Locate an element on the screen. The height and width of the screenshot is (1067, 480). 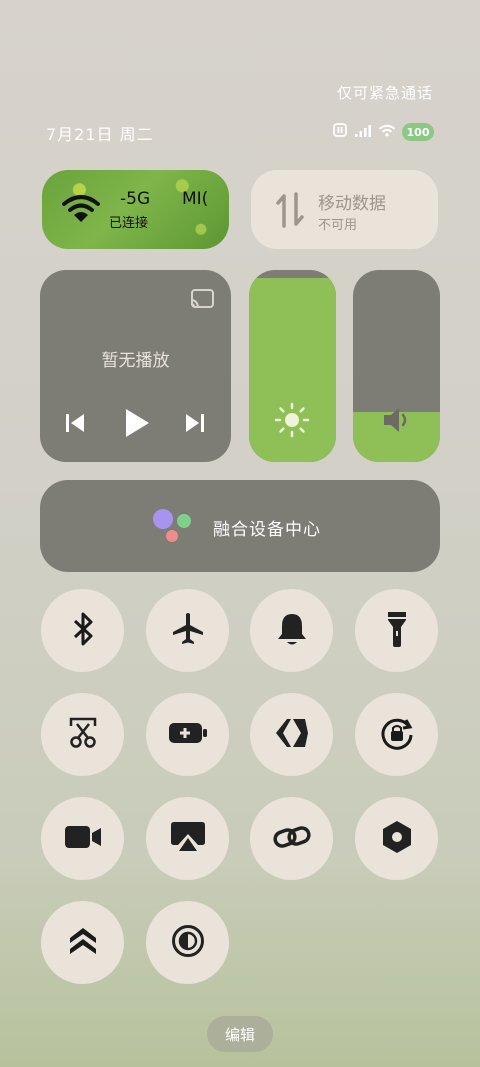
speaker-icon is located at coordinates (397, 422).